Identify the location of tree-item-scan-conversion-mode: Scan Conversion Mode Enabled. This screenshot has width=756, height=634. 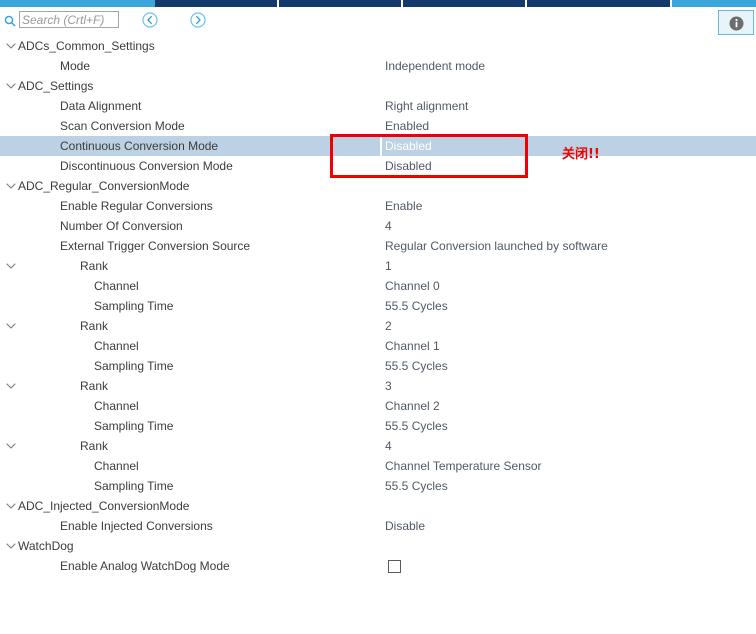
(378, 126).